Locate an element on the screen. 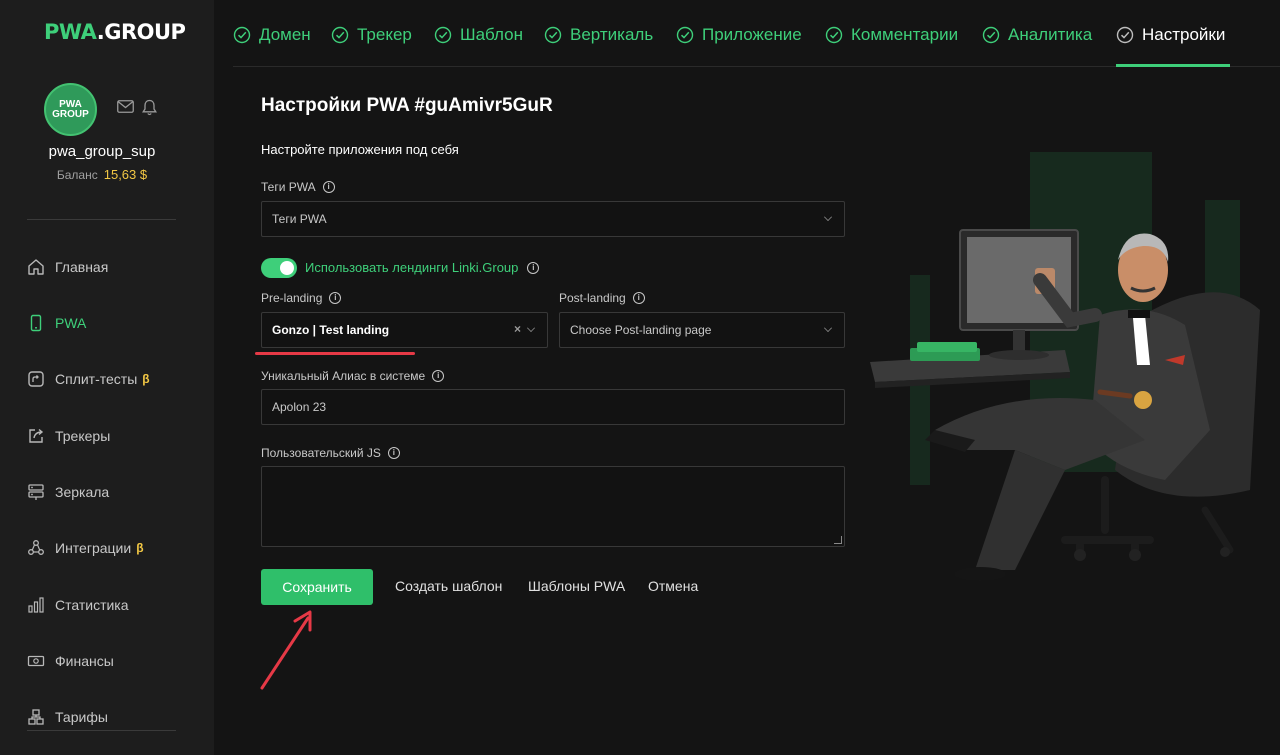  alias-input: Apolon 23 is located at coordinates (553, 407).